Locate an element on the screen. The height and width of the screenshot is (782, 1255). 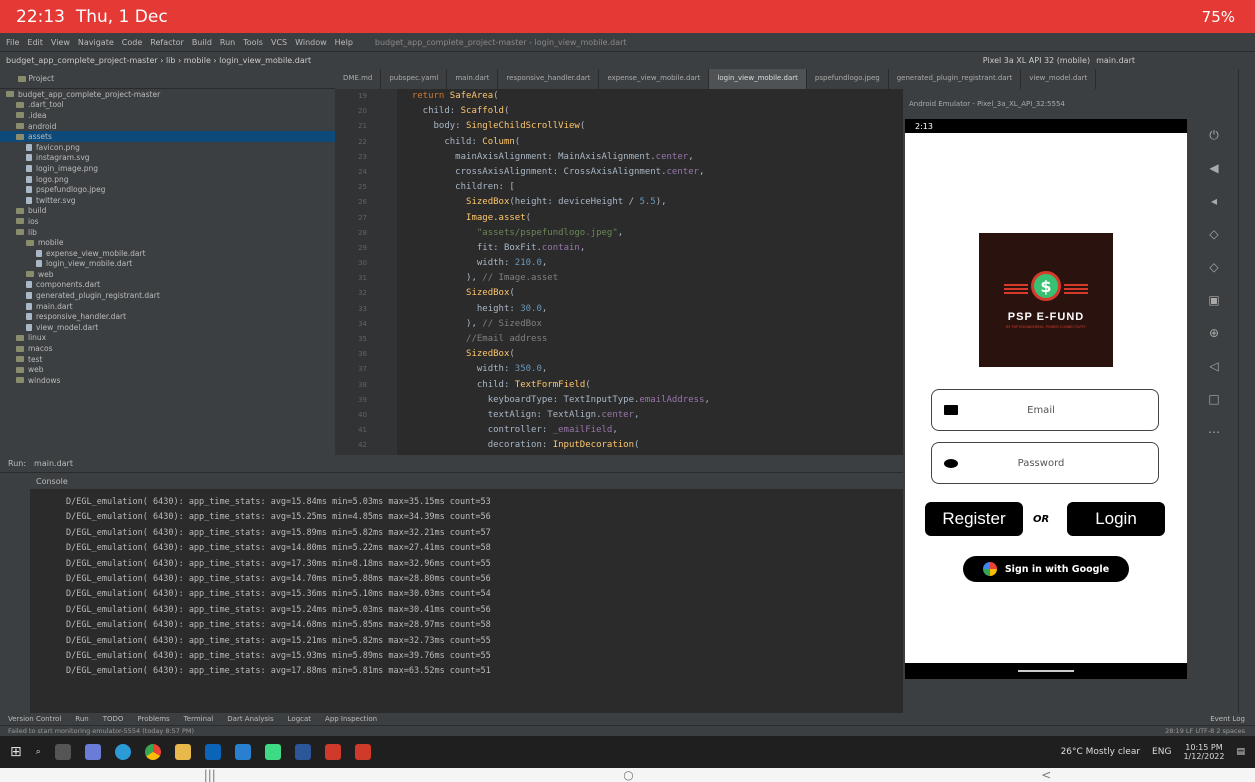
emulator-app-icon is located at coordinates (332, 752).